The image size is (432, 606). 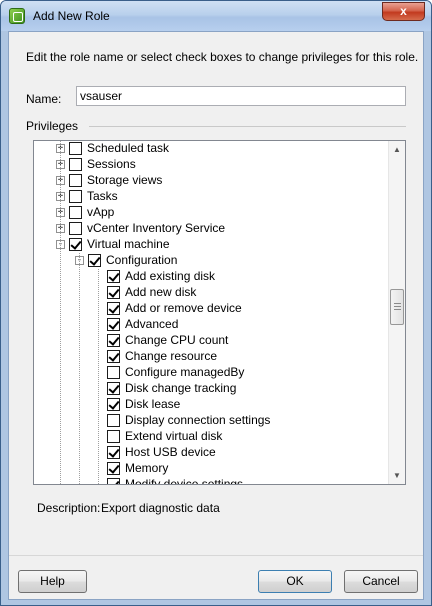 I want to click on tree-item: Advanced, so click(x=142, y=324).